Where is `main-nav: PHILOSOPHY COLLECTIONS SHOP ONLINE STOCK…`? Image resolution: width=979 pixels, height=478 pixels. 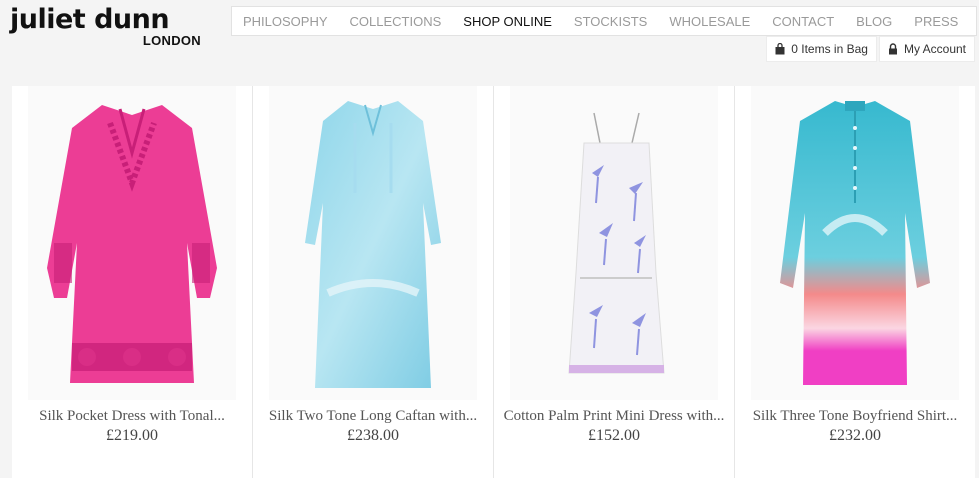 main-nav: PHILOSOPHY COLLECTIONS SHOP ONLINE STOCK… is located at coordinates (604, 21).